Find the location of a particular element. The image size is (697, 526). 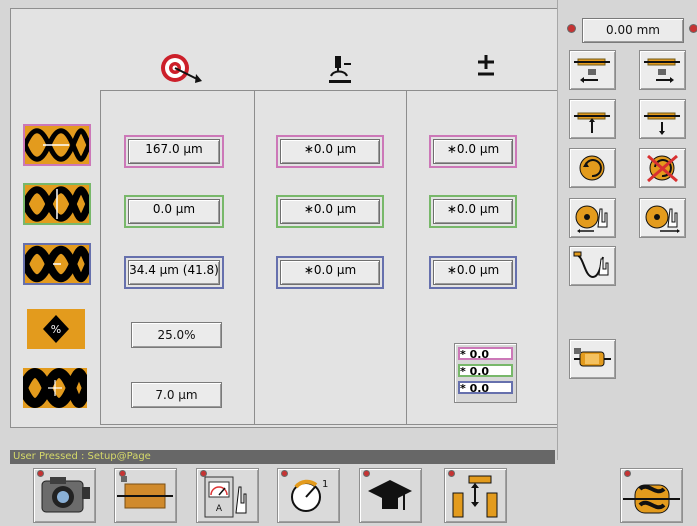

roller-led is located at coordinates (627, 473).